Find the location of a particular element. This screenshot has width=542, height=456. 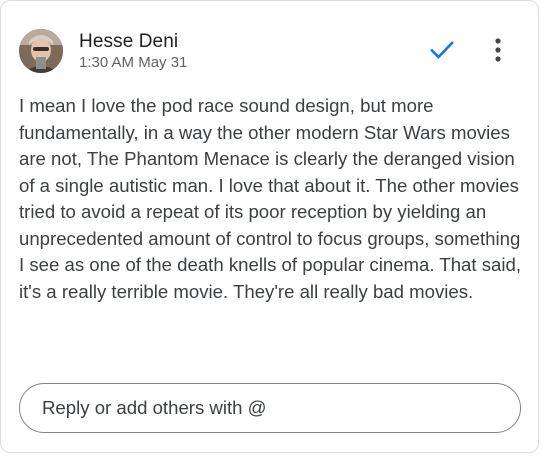

avatar-image is located at coordinates (41, 51).